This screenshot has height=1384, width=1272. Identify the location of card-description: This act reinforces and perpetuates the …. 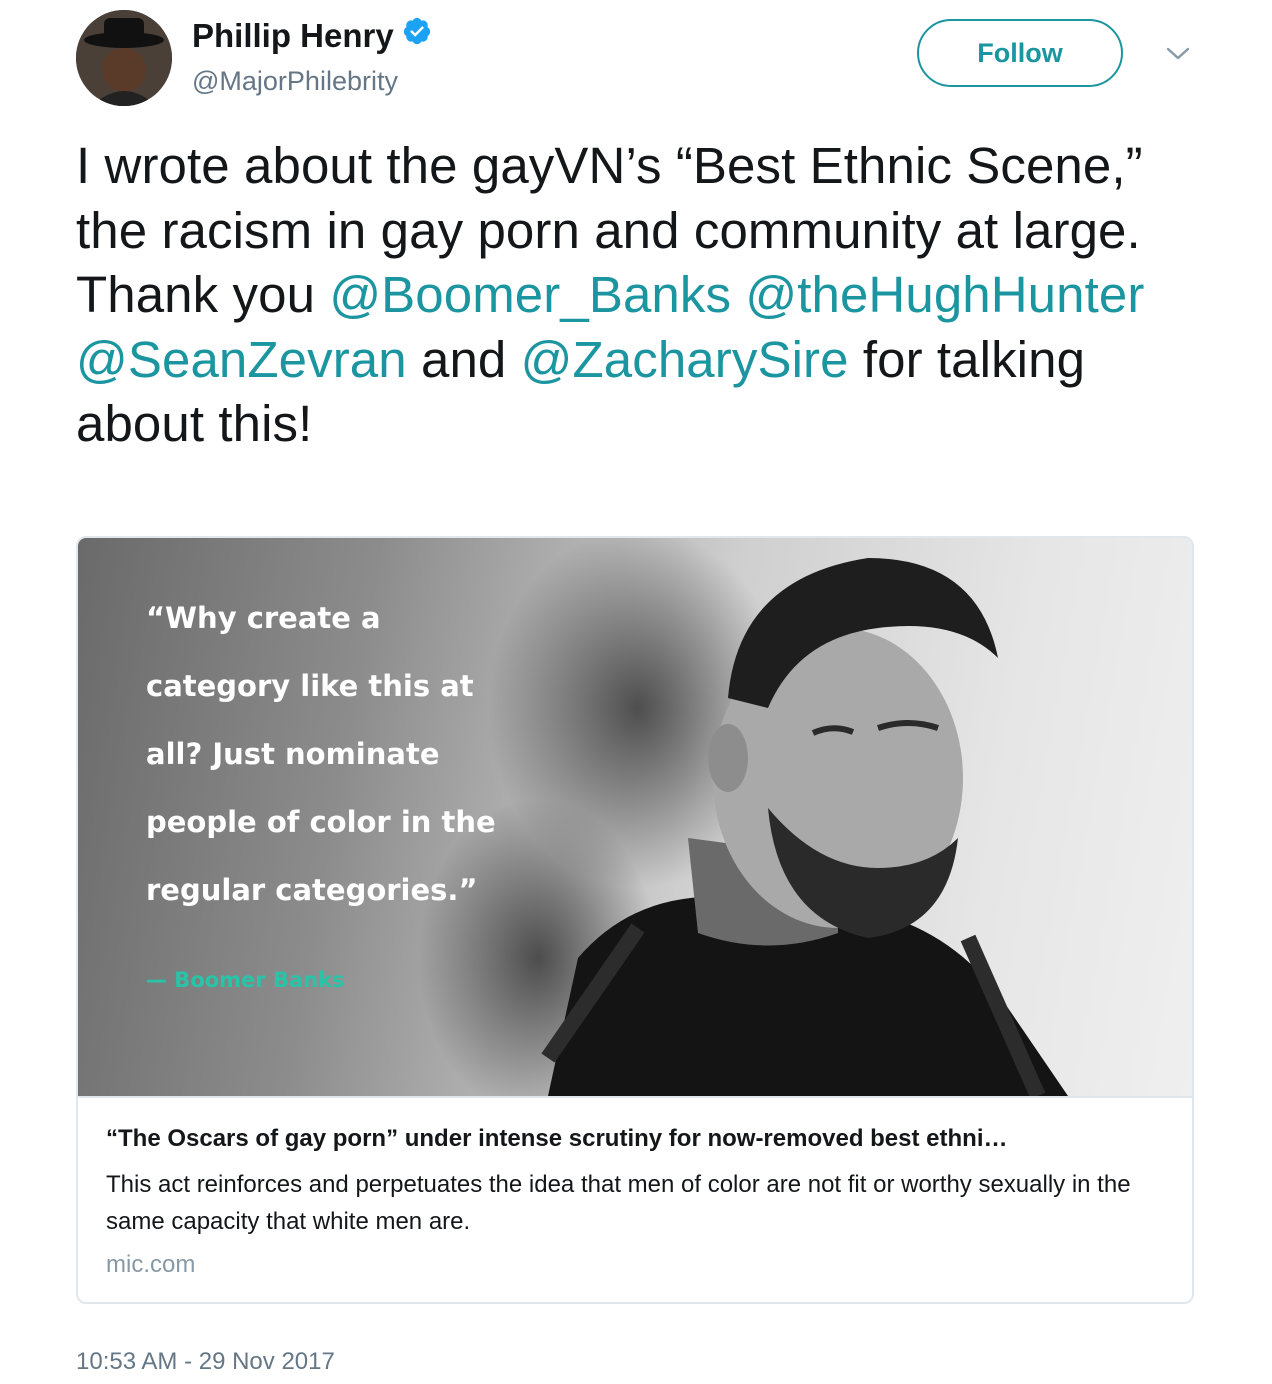
(618, 1203).